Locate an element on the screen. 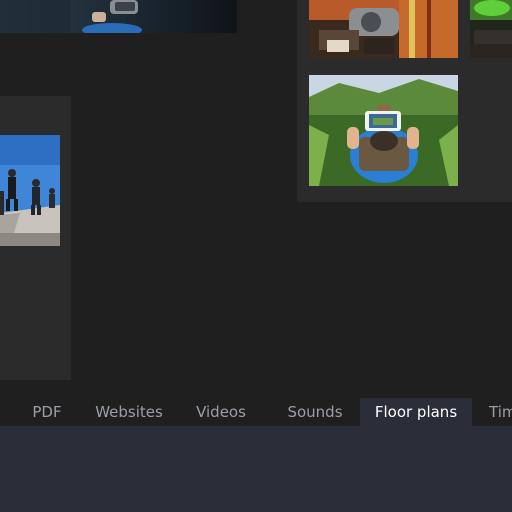 The image size is (512, 512). tab-sounds: Sounds is located at coordinates (315, 412).